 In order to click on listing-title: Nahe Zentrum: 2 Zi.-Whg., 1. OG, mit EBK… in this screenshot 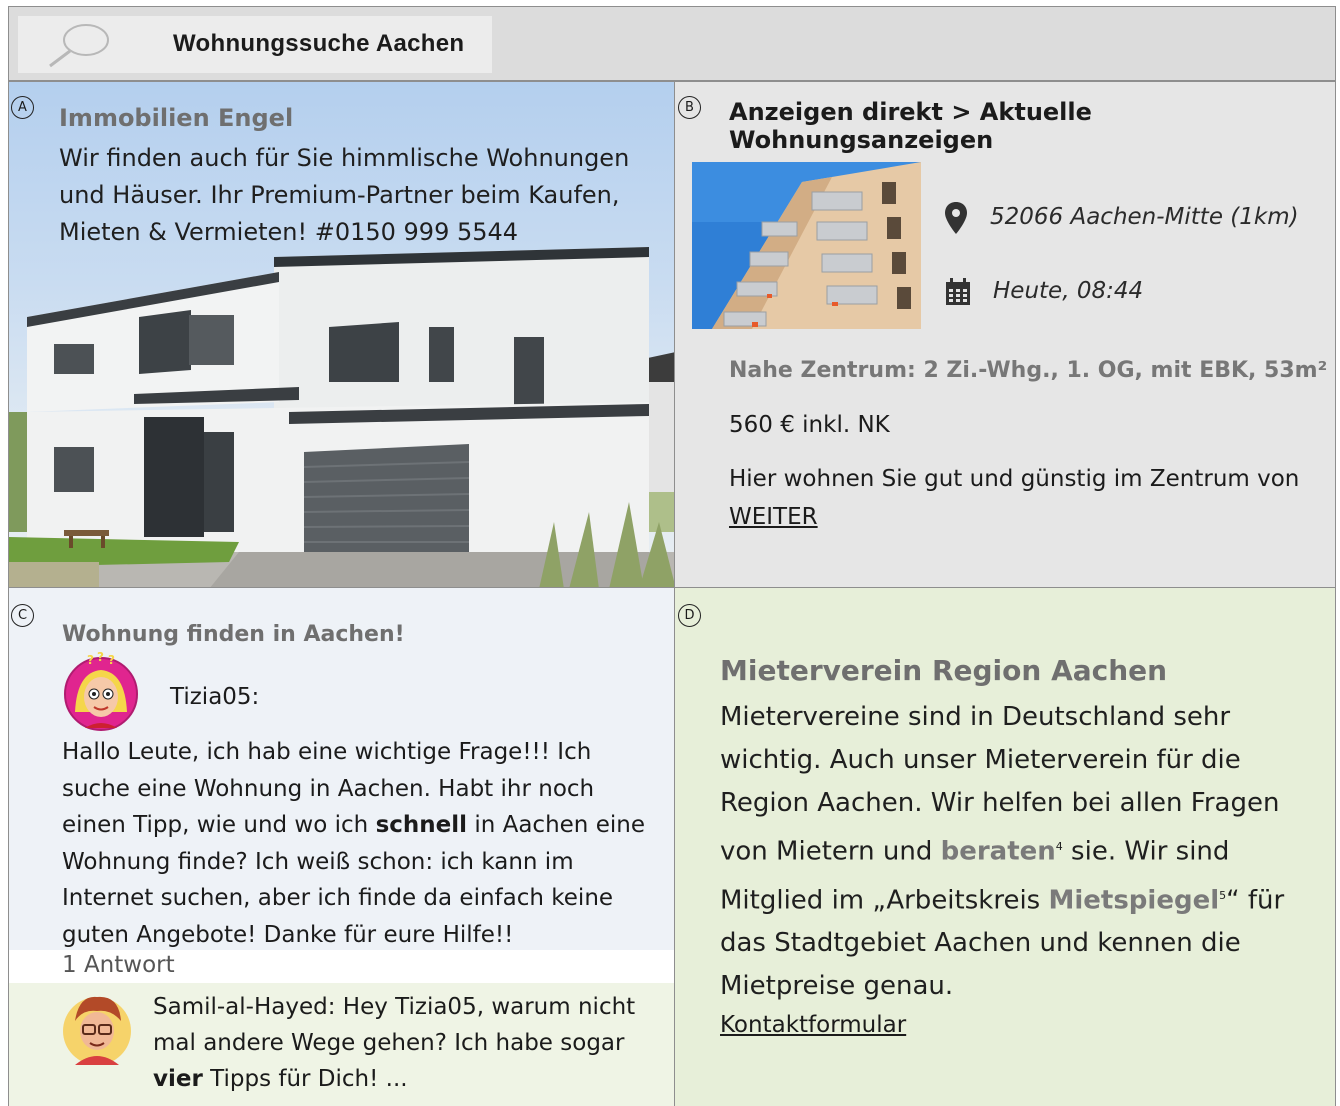, I will do `click(1028, 370)`.